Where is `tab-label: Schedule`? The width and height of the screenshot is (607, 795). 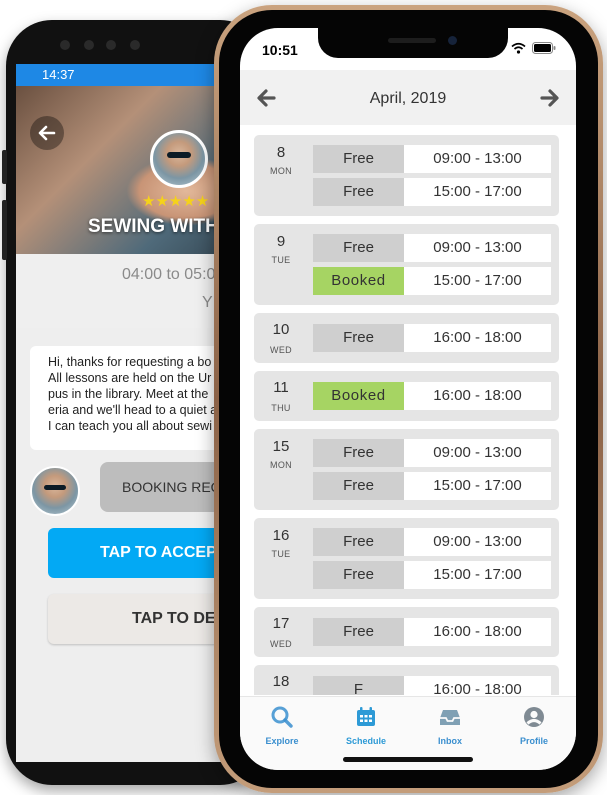
tab-label: Schedule is located at coordinates (365, 741).